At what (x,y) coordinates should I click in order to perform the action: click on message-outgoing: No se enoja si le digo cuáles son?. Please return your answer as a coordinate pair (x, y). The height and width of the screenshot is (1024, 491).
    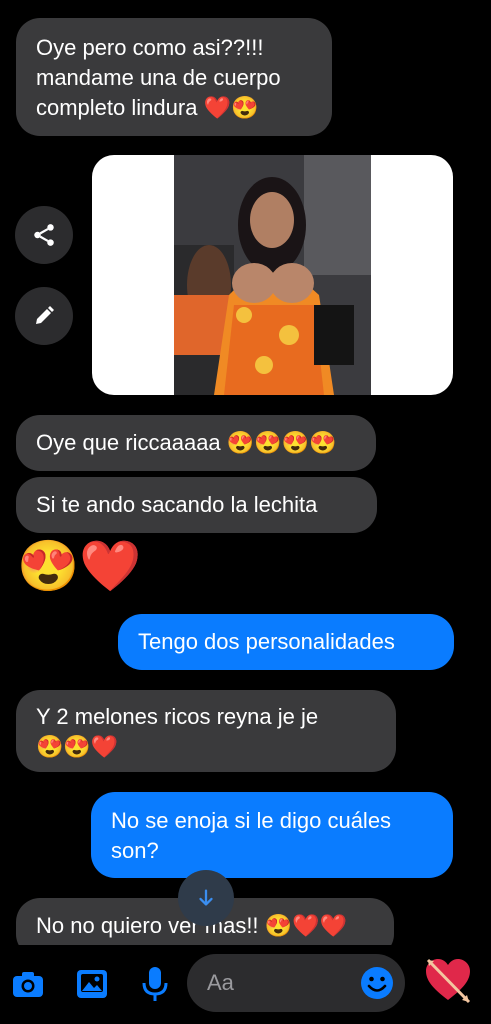
    Looking at the image, I should click on (272, 835).